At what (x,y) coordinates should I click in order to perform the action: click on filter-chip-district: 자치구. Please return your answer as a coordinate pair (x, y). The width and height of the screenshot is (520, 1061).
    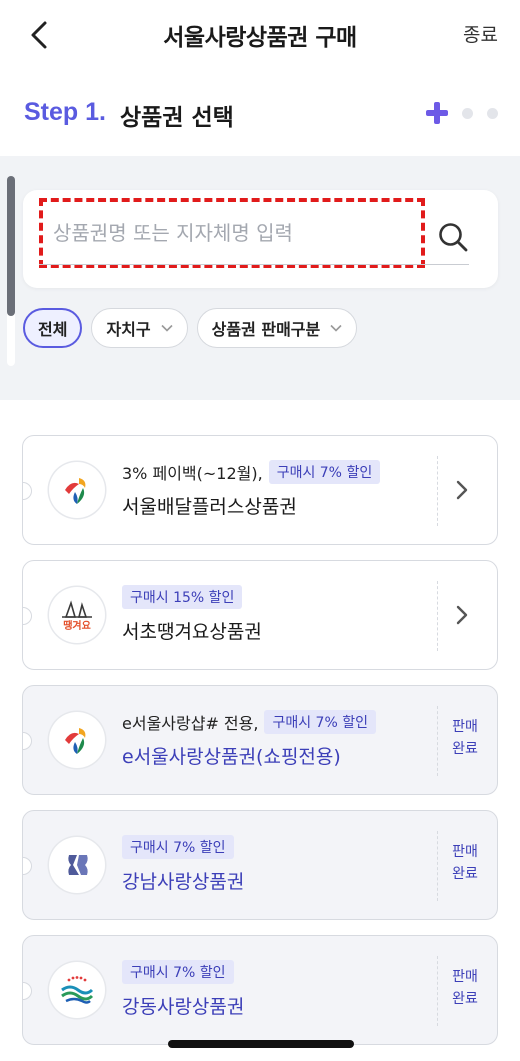
    Looking at the image, I should click on (139, 328).